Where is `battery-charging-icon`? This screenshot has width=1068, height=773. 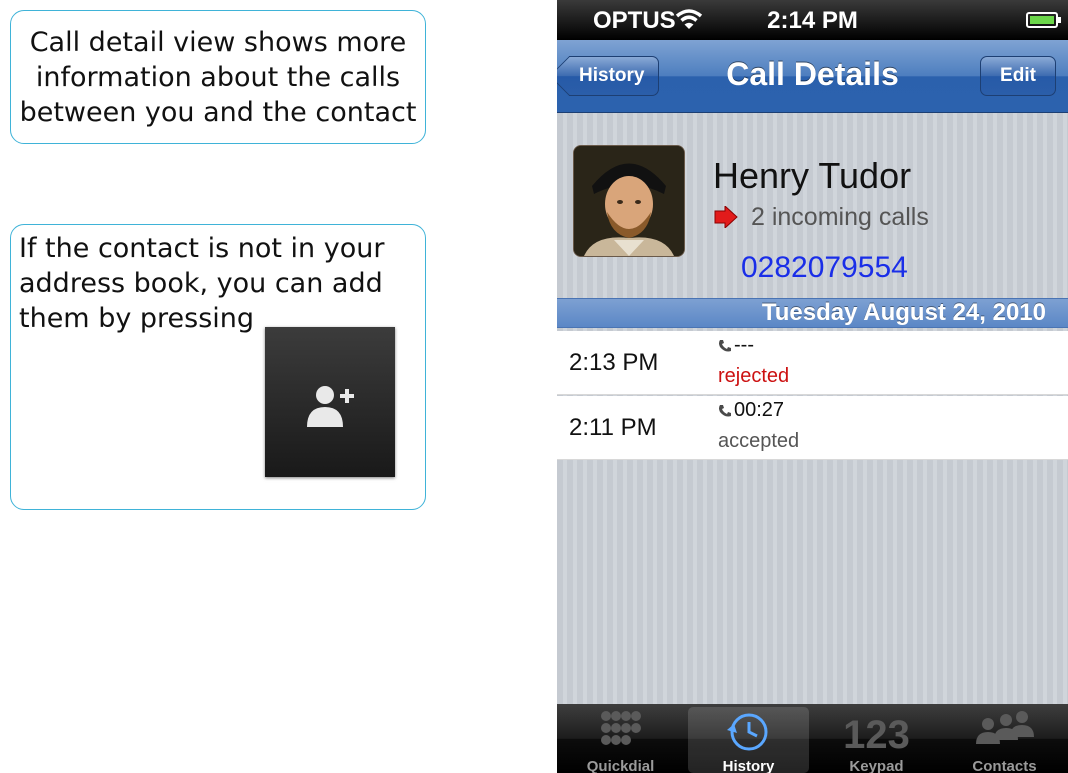
battery-charging-icon is located at coordinates (1043, 20).